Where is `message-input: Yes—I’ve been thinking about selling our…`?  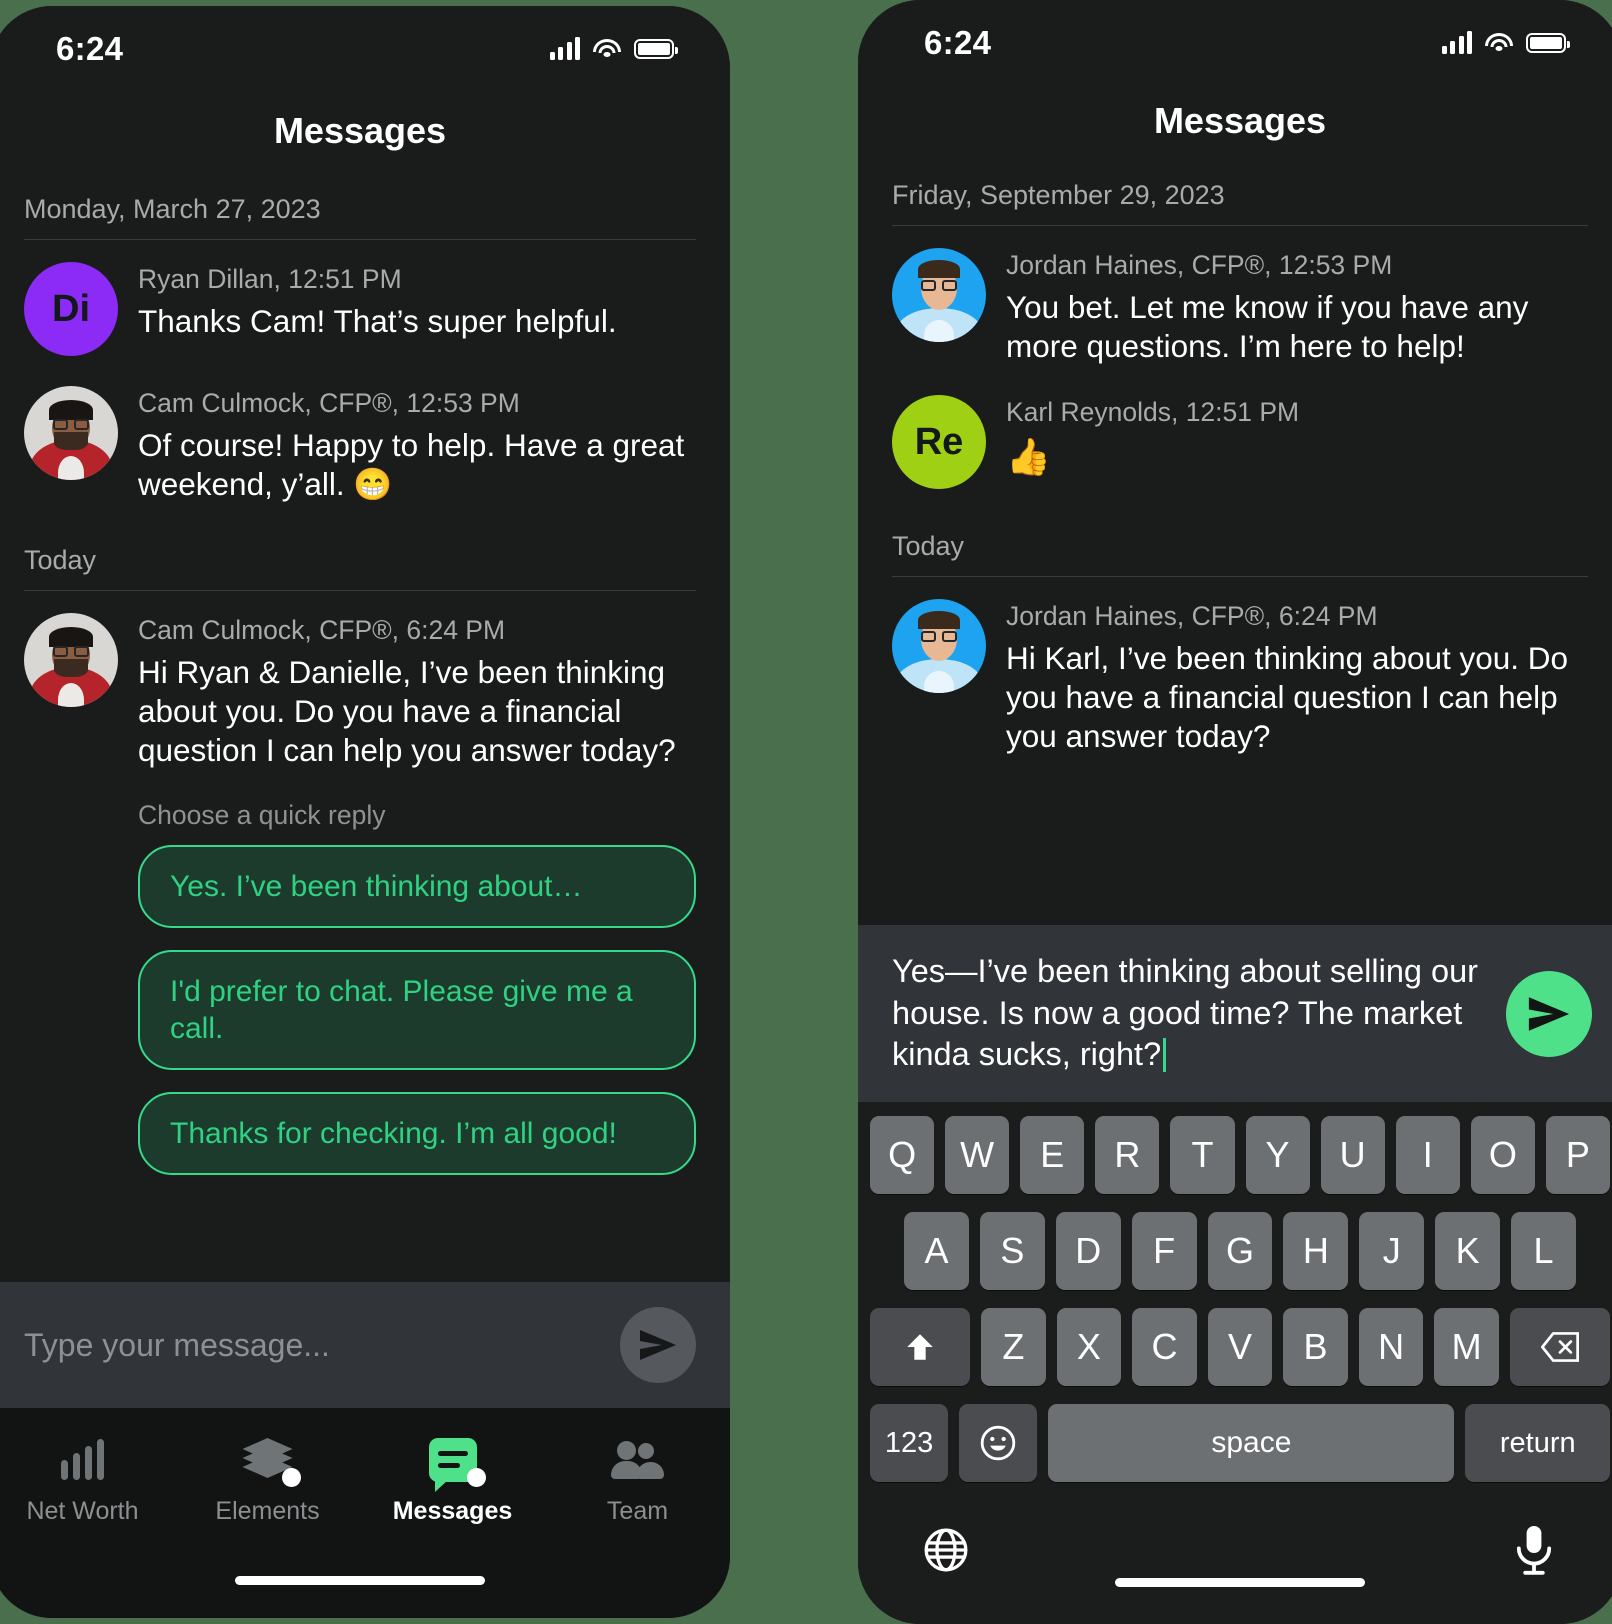 message-input: Yes—I’ve been thinking about selling our… is located at coordinates (1189, 1013).